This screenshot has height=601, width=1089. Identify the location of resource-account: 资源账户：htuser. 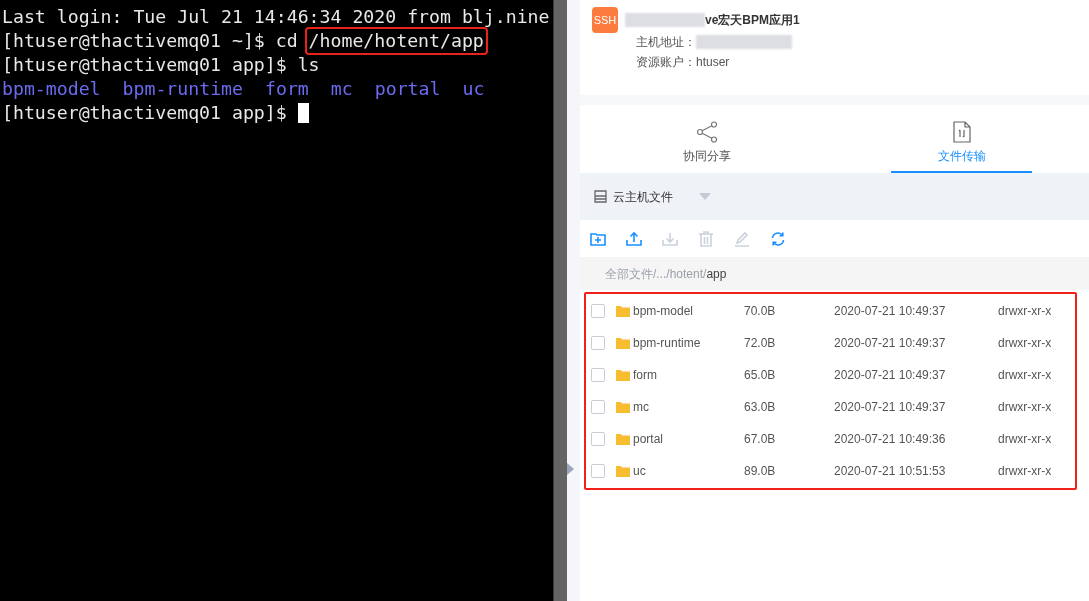
(683, 62).